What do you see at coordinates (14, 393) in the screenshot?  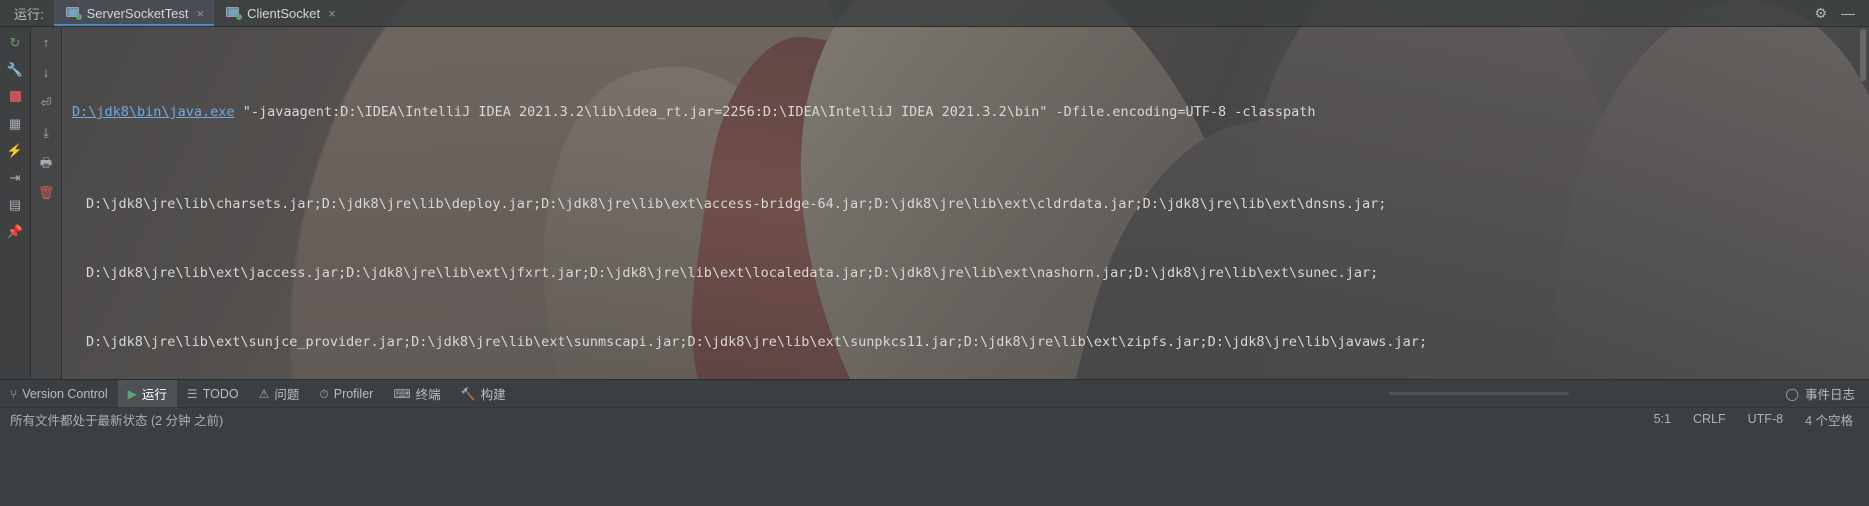 I see `branch-icon: ⑂` at bounding box center [14, 393].